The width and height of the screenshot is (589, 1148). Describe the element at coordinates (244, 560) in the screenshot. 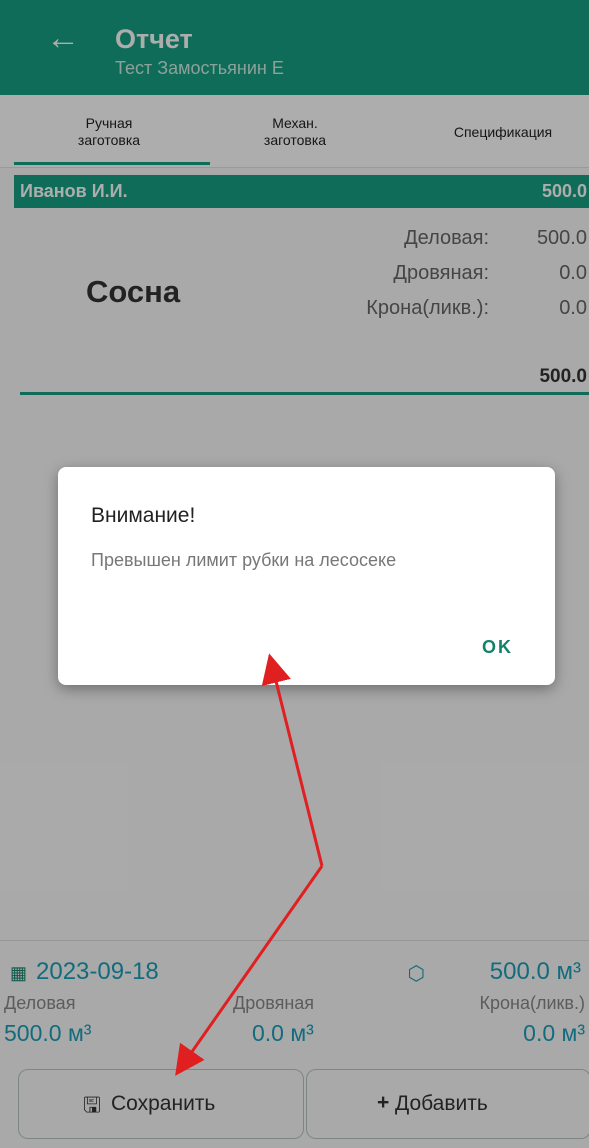

I see `dialog-message: Превышен лимит рубки на лесосеке` at that location.